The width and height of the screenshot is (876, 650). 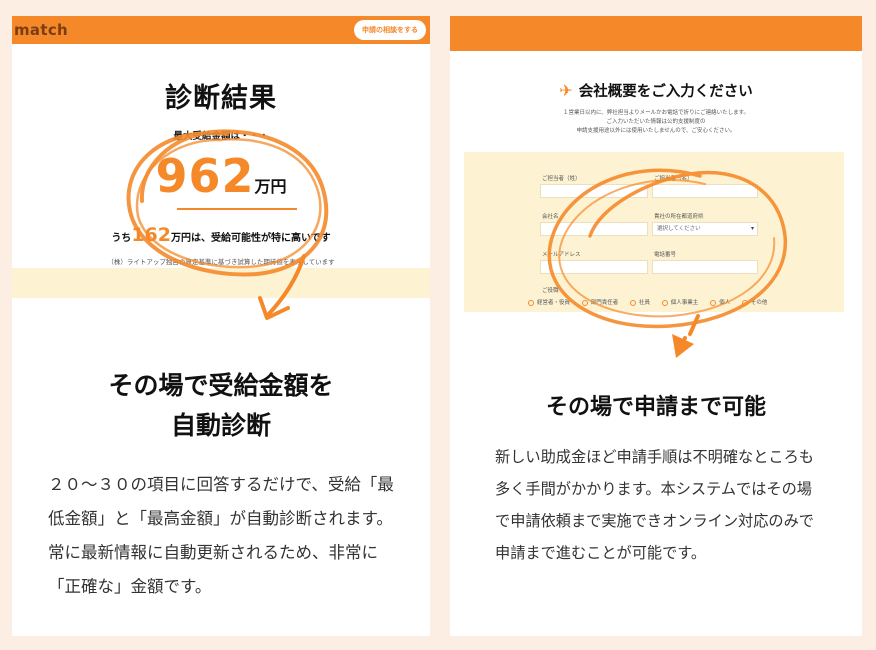 I want to click on role-radio-group: 経営者・役員 部門責任者 社員 個人事業主 個人 その他, so click(x=652, y=302).